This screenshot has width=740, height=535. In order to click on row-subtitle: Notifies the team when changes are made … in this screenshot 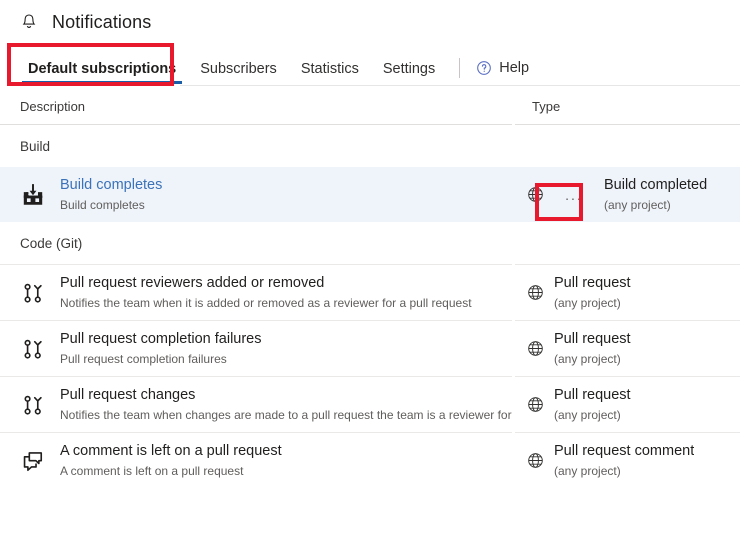, I will do `click(286, 414)`.